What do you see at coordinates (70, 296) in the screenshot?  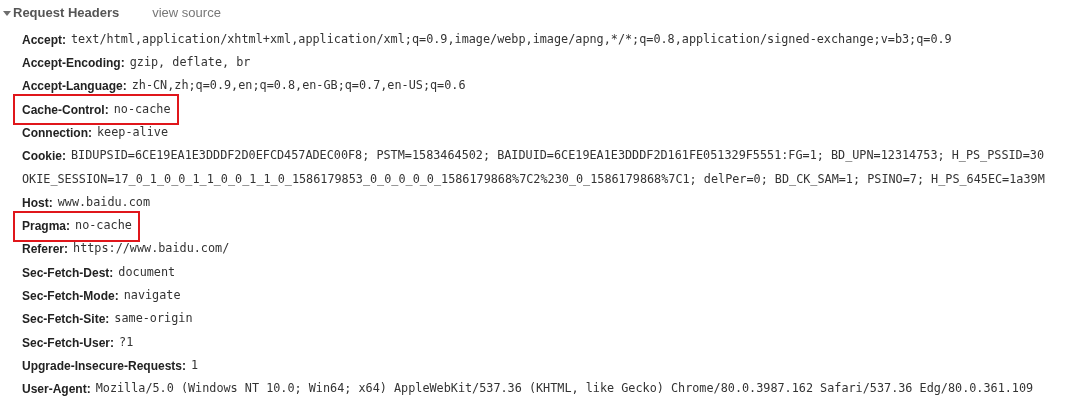 I see `header-name: Sec-Fetch-Mode:` at bounding box center [70, 296].